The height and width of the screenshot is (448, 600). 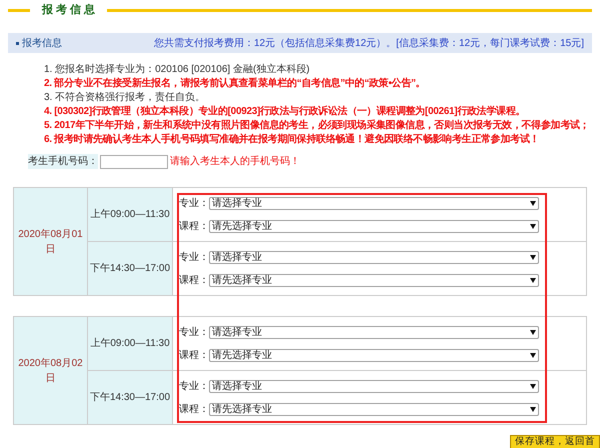 I want to click on phone-input, so click(x=134, y=161).